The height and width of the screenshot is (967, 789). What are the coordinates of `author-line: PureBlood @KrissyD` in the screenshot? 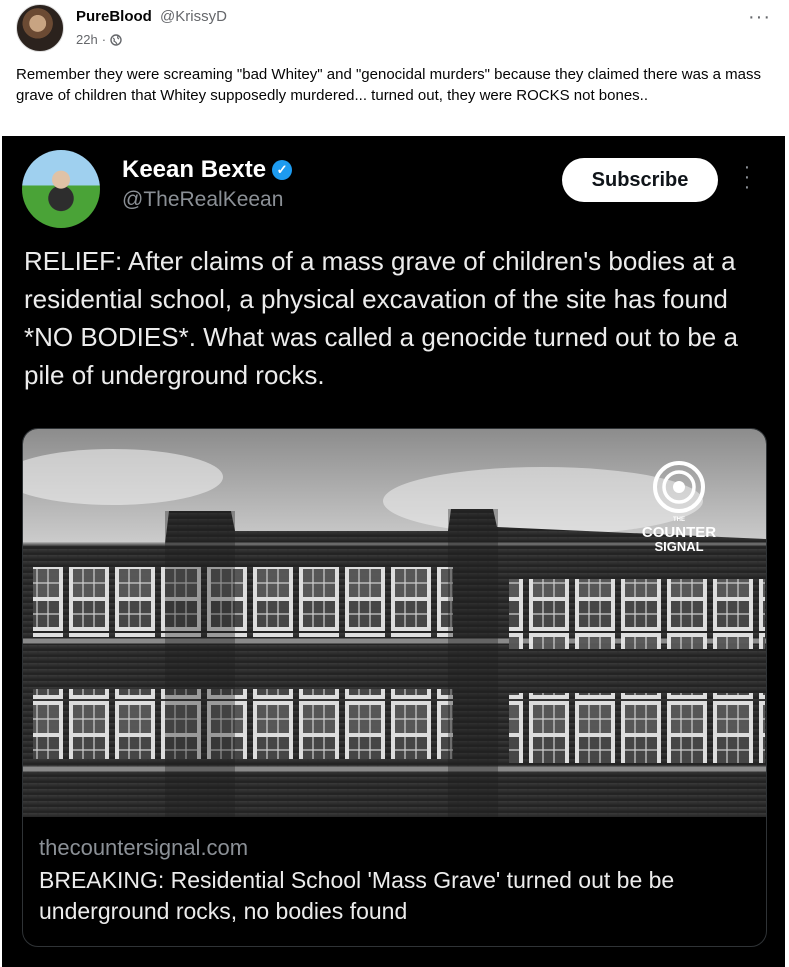 It's located at (151, 16).